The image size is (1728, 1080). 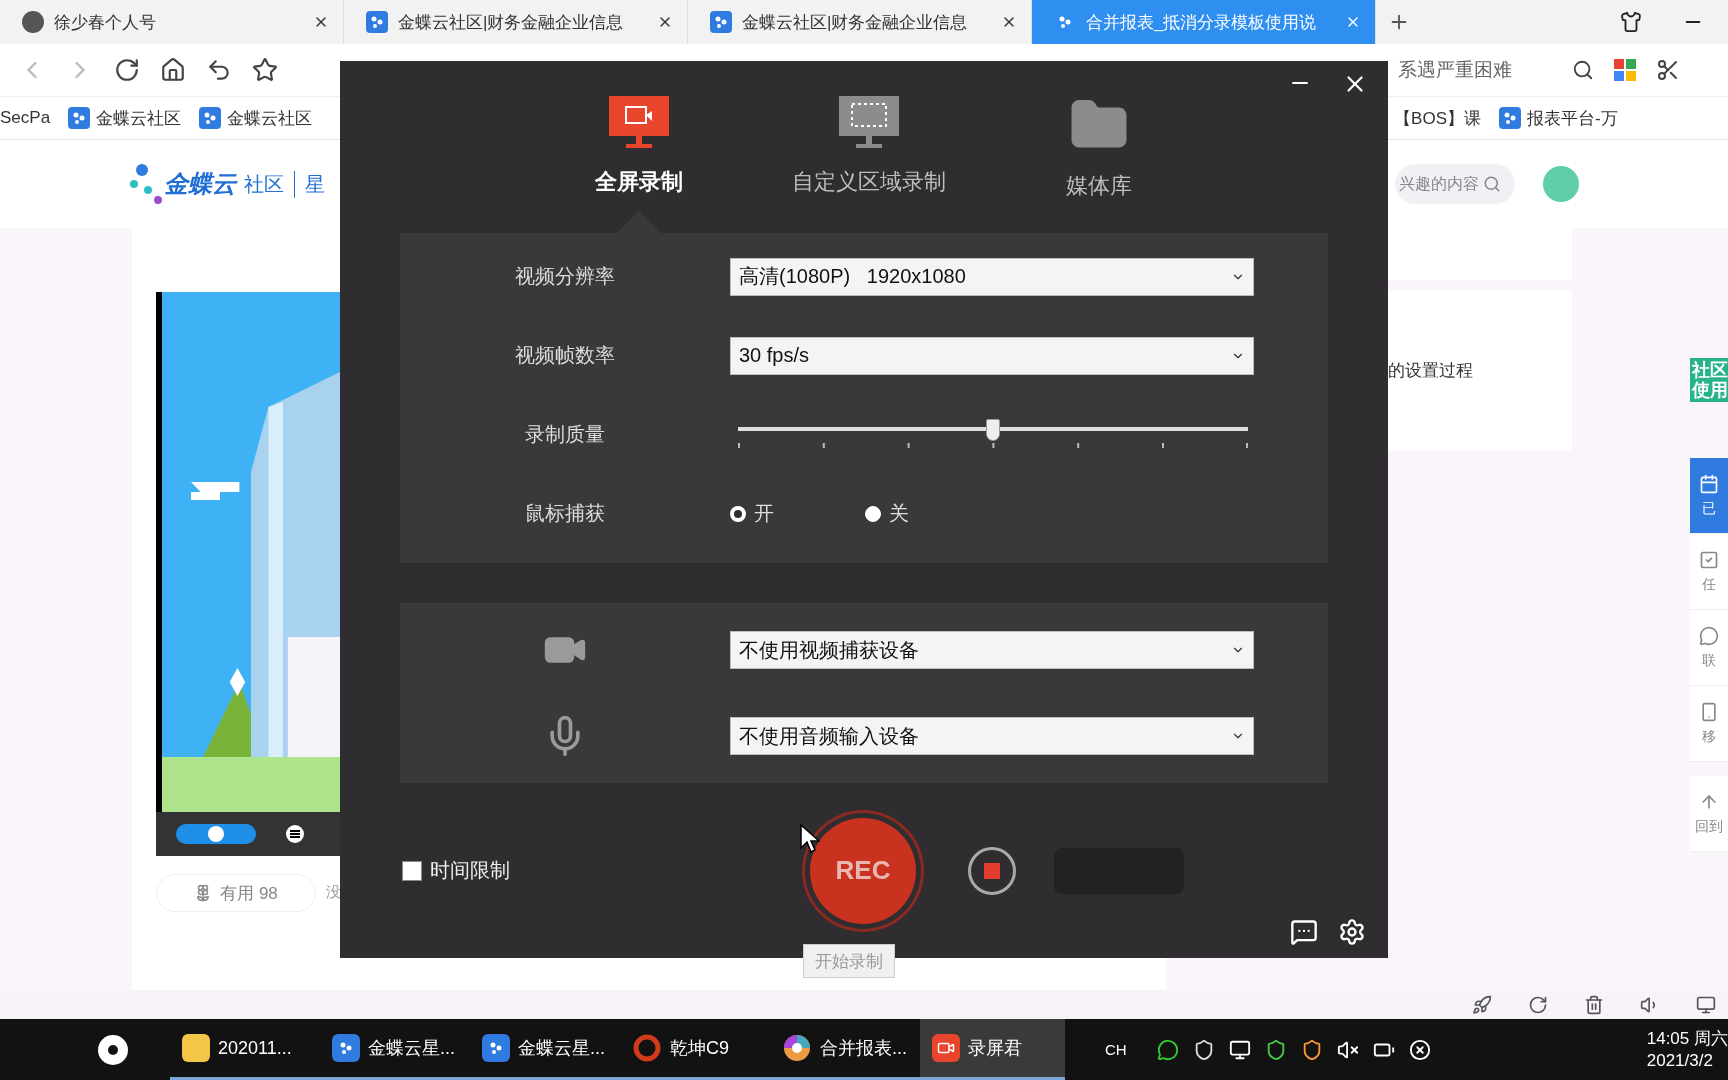 What do you see at coordinates (647, 1048) in the screenshot?
I see `ring-icon` at bounding box center [647, 1048].